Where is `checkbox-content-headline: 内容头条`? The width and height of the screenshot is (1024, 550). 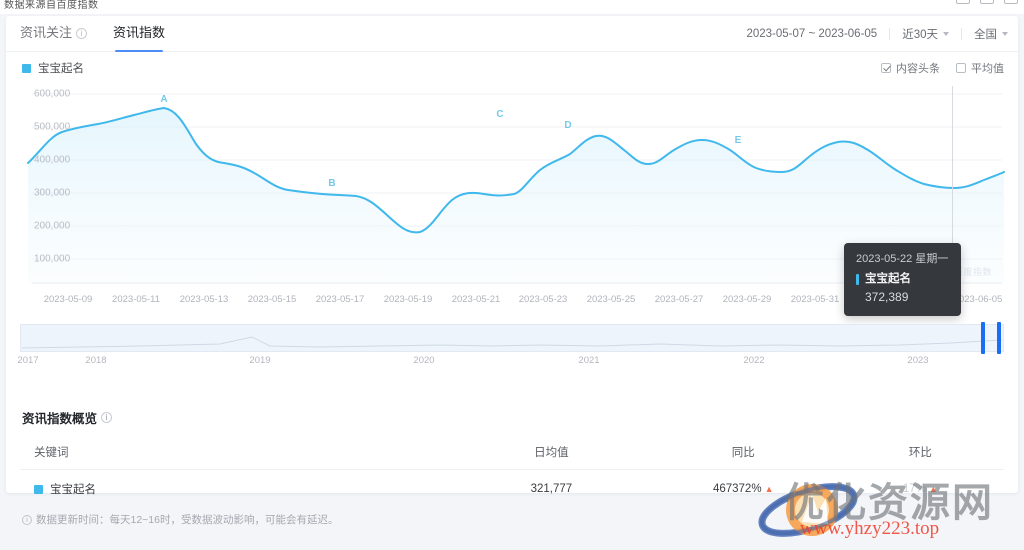 checkbox-content-headline: 内容头条 is located at coordinates (910, 68).